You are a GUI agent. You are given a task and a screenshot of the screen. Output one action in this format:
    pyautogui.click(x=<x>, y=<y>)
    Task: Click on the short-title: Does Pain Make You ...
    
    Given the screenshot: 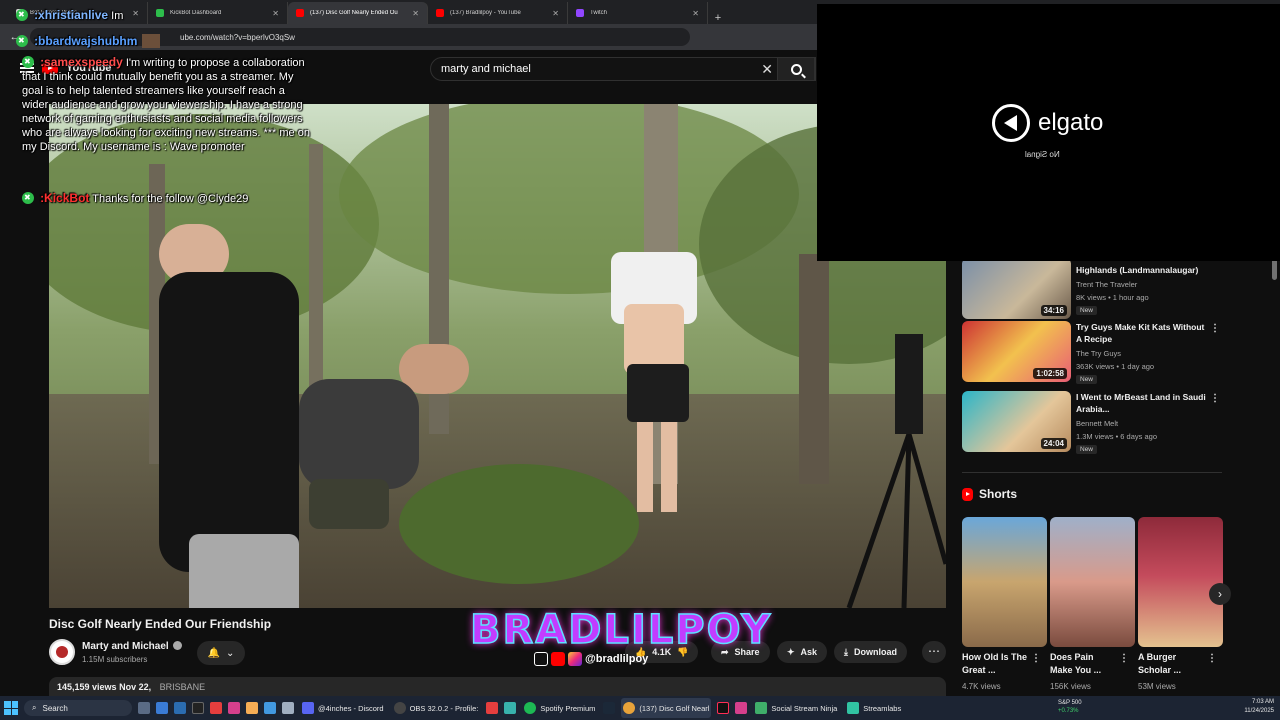 What is the action you would take?
    pyautogui.click(x=1083, y=664)
    